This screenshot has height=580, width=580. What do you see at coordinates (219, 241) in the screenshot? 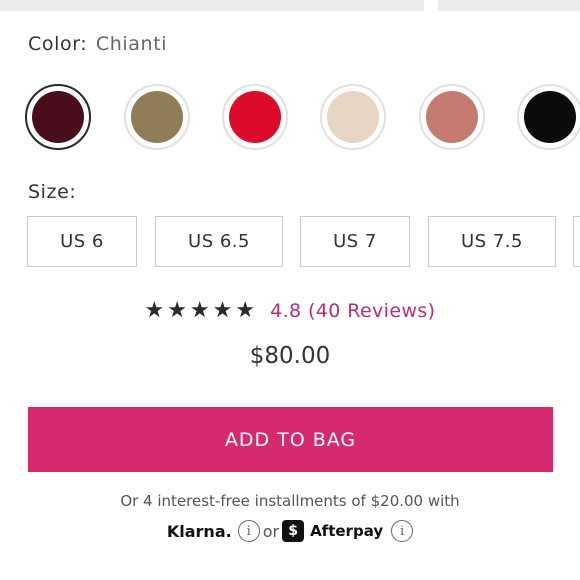
I see `size-option-us-6-5: US 6.5` at bounding box center [219, 241].